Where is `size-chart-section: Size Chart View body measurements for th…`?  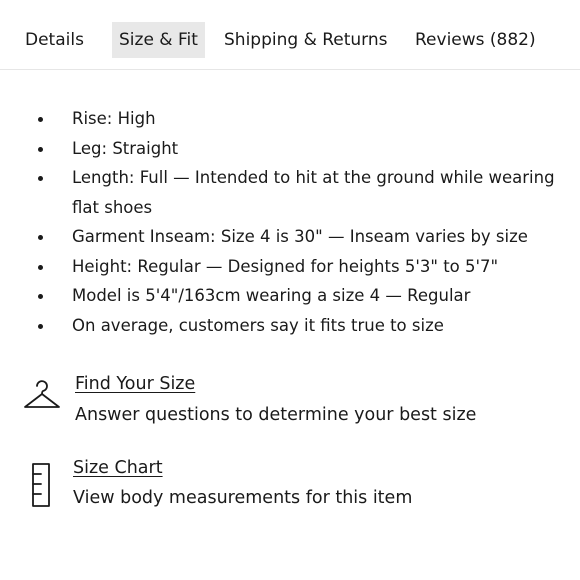
size-chart-section: Size Chart View body measurements for th… is located at coordinates (290, 486).